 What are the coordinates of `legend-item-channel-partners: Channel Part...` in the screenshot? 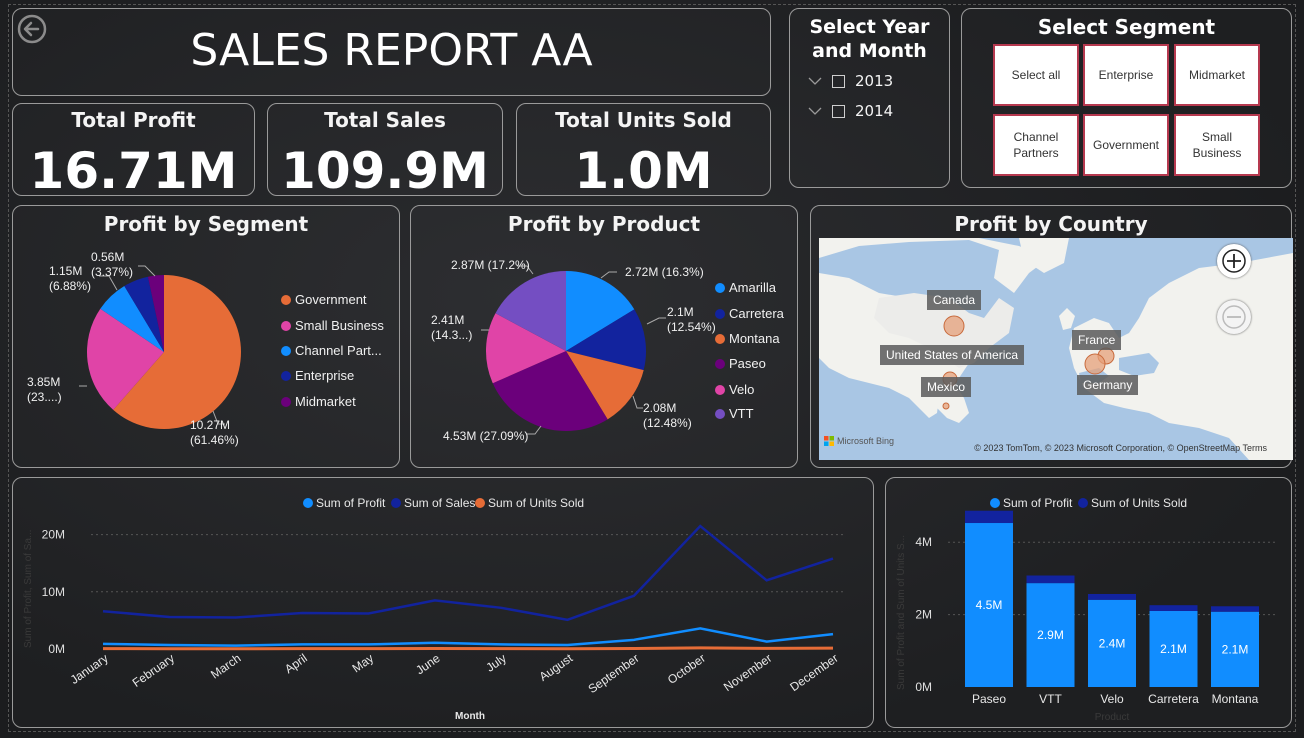 It's located at (331, 350).